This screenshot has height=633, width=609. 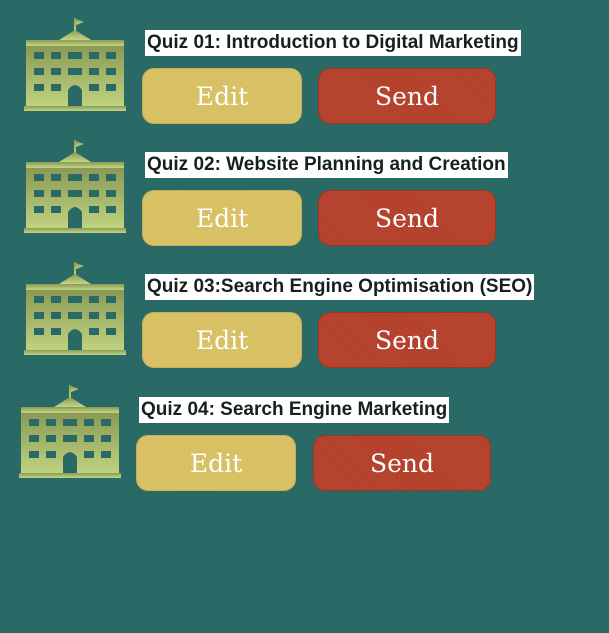 I want to click on quiz-title: Quiz 03:Search Engine Optimisation (SEO), so click(x=340, y=287).